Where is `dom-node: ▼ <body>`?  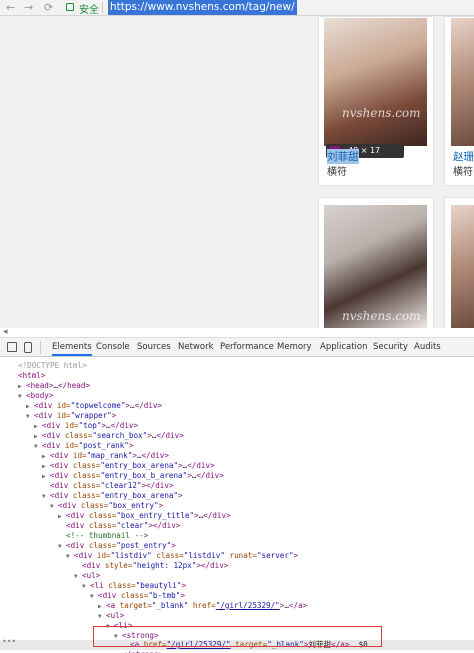
dom-node: ▼ <body> is located at coordinates (237, 396).